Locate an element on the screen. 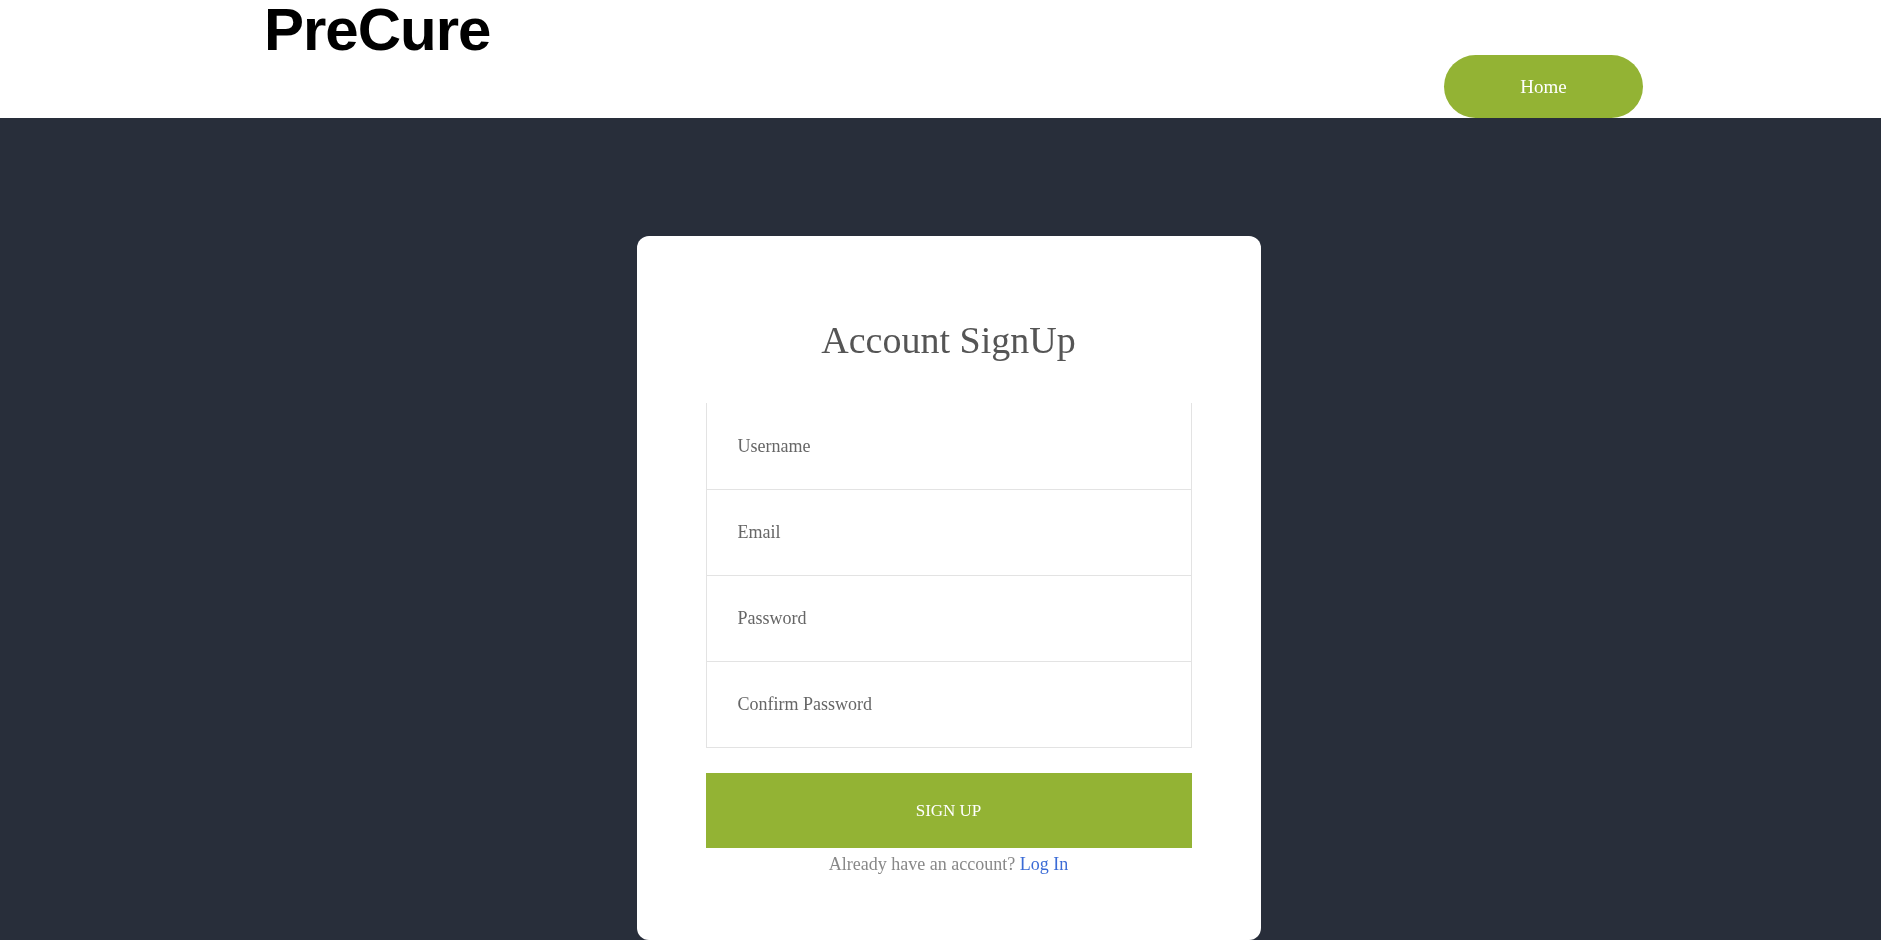 The image size is (1881, 940). input-field: Username is located at coordinates (948, 446).